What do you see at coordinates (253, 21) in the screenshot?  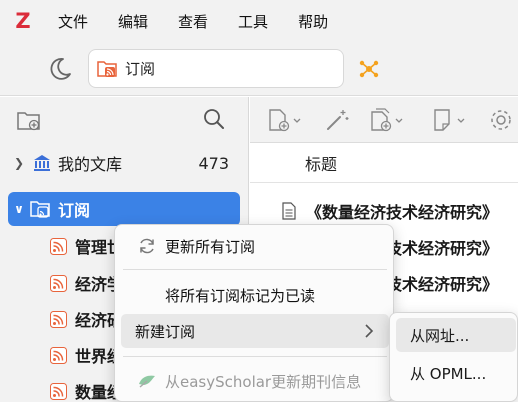 I see `menu-tools: 工具` at bounding box center [253, 21].